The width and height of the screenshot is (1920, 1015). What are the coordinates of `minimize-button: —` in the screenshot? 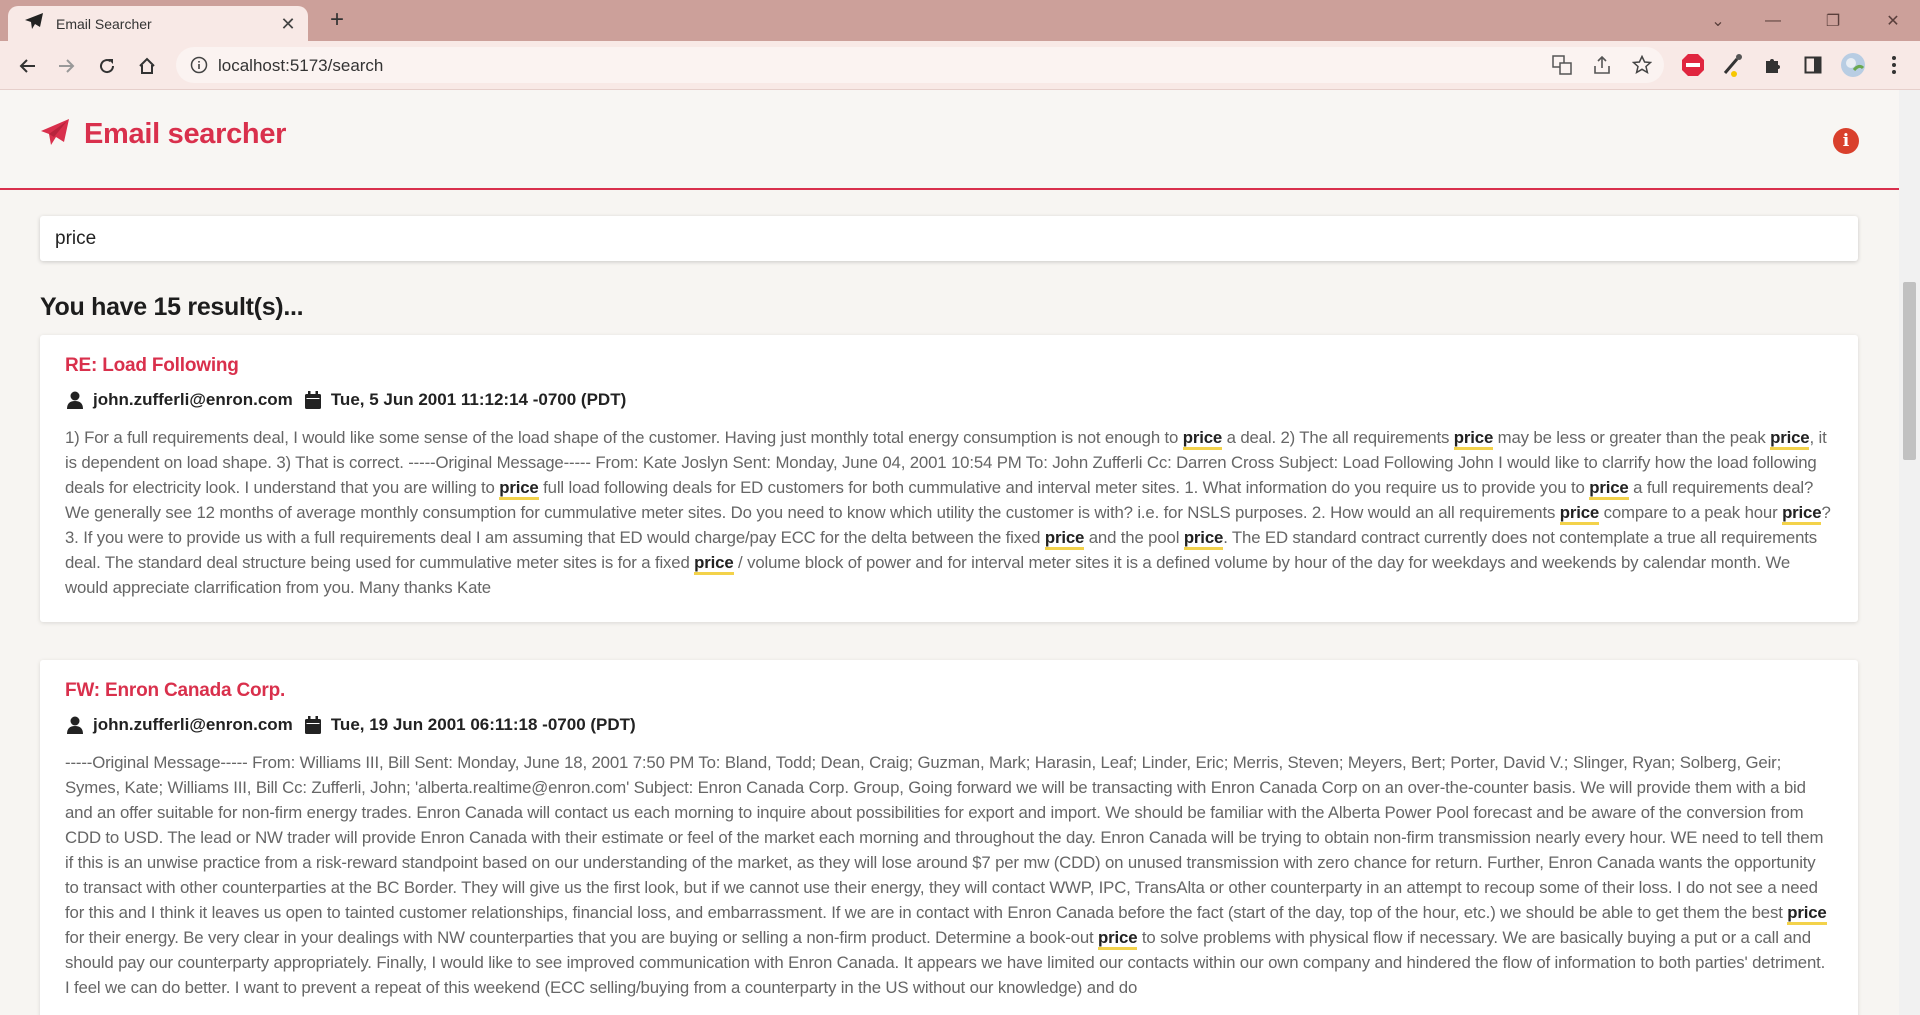 It's located at (1773, 20).